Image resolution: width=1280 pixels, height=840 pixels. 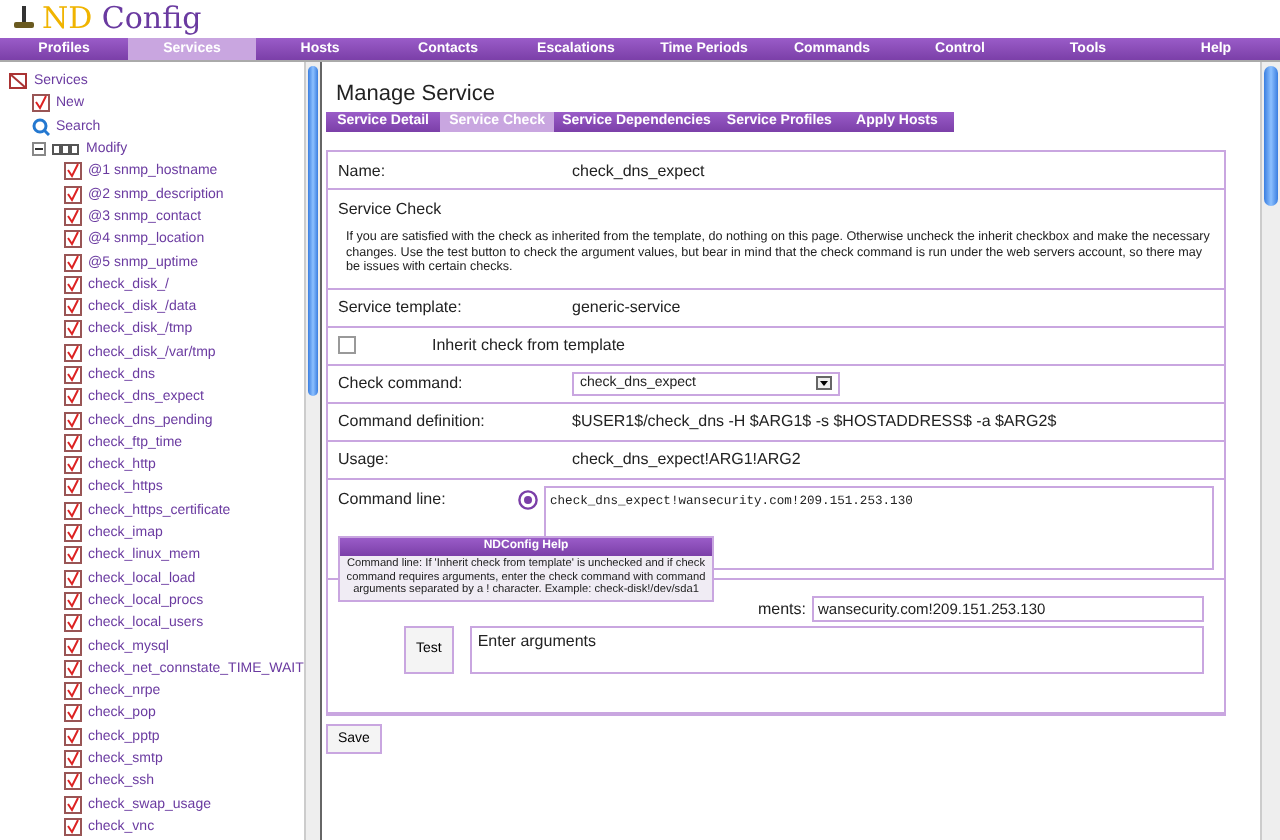 What do you see at coordinates (781, 608) in the screenshot?
I see `field-label: ments:` at bounding box center [781, 608].